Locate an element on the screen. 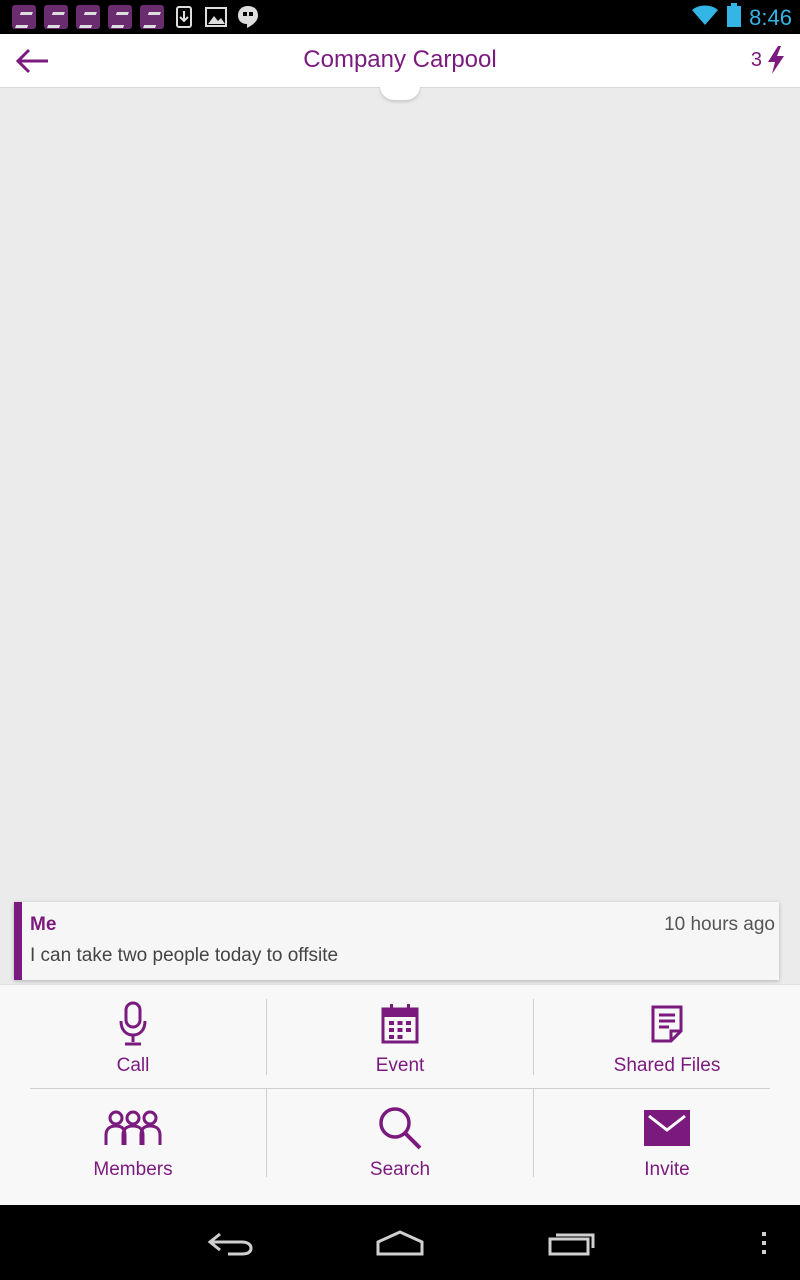  lightning-icon is located at coordinates (776, 60).